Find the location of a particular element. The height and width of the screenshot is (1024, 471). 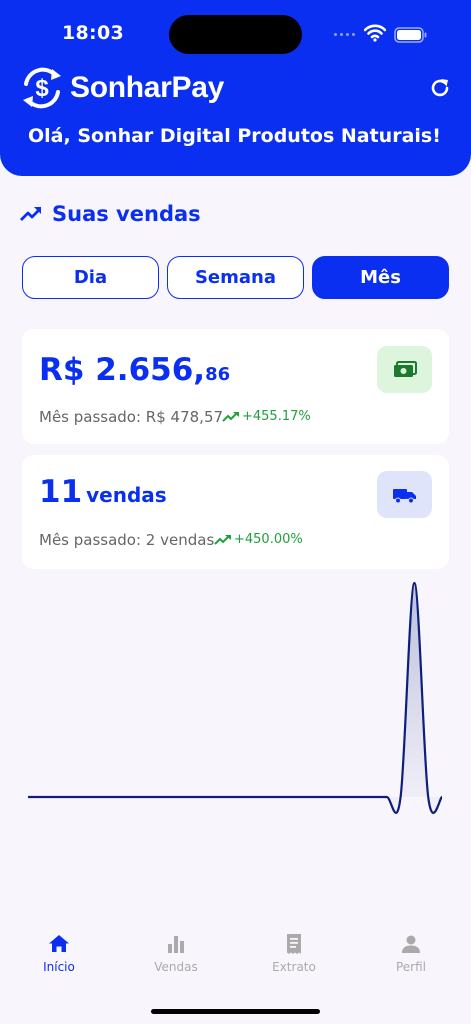

sales-section-title: Suas vendas is located at coordinates (109, 214).